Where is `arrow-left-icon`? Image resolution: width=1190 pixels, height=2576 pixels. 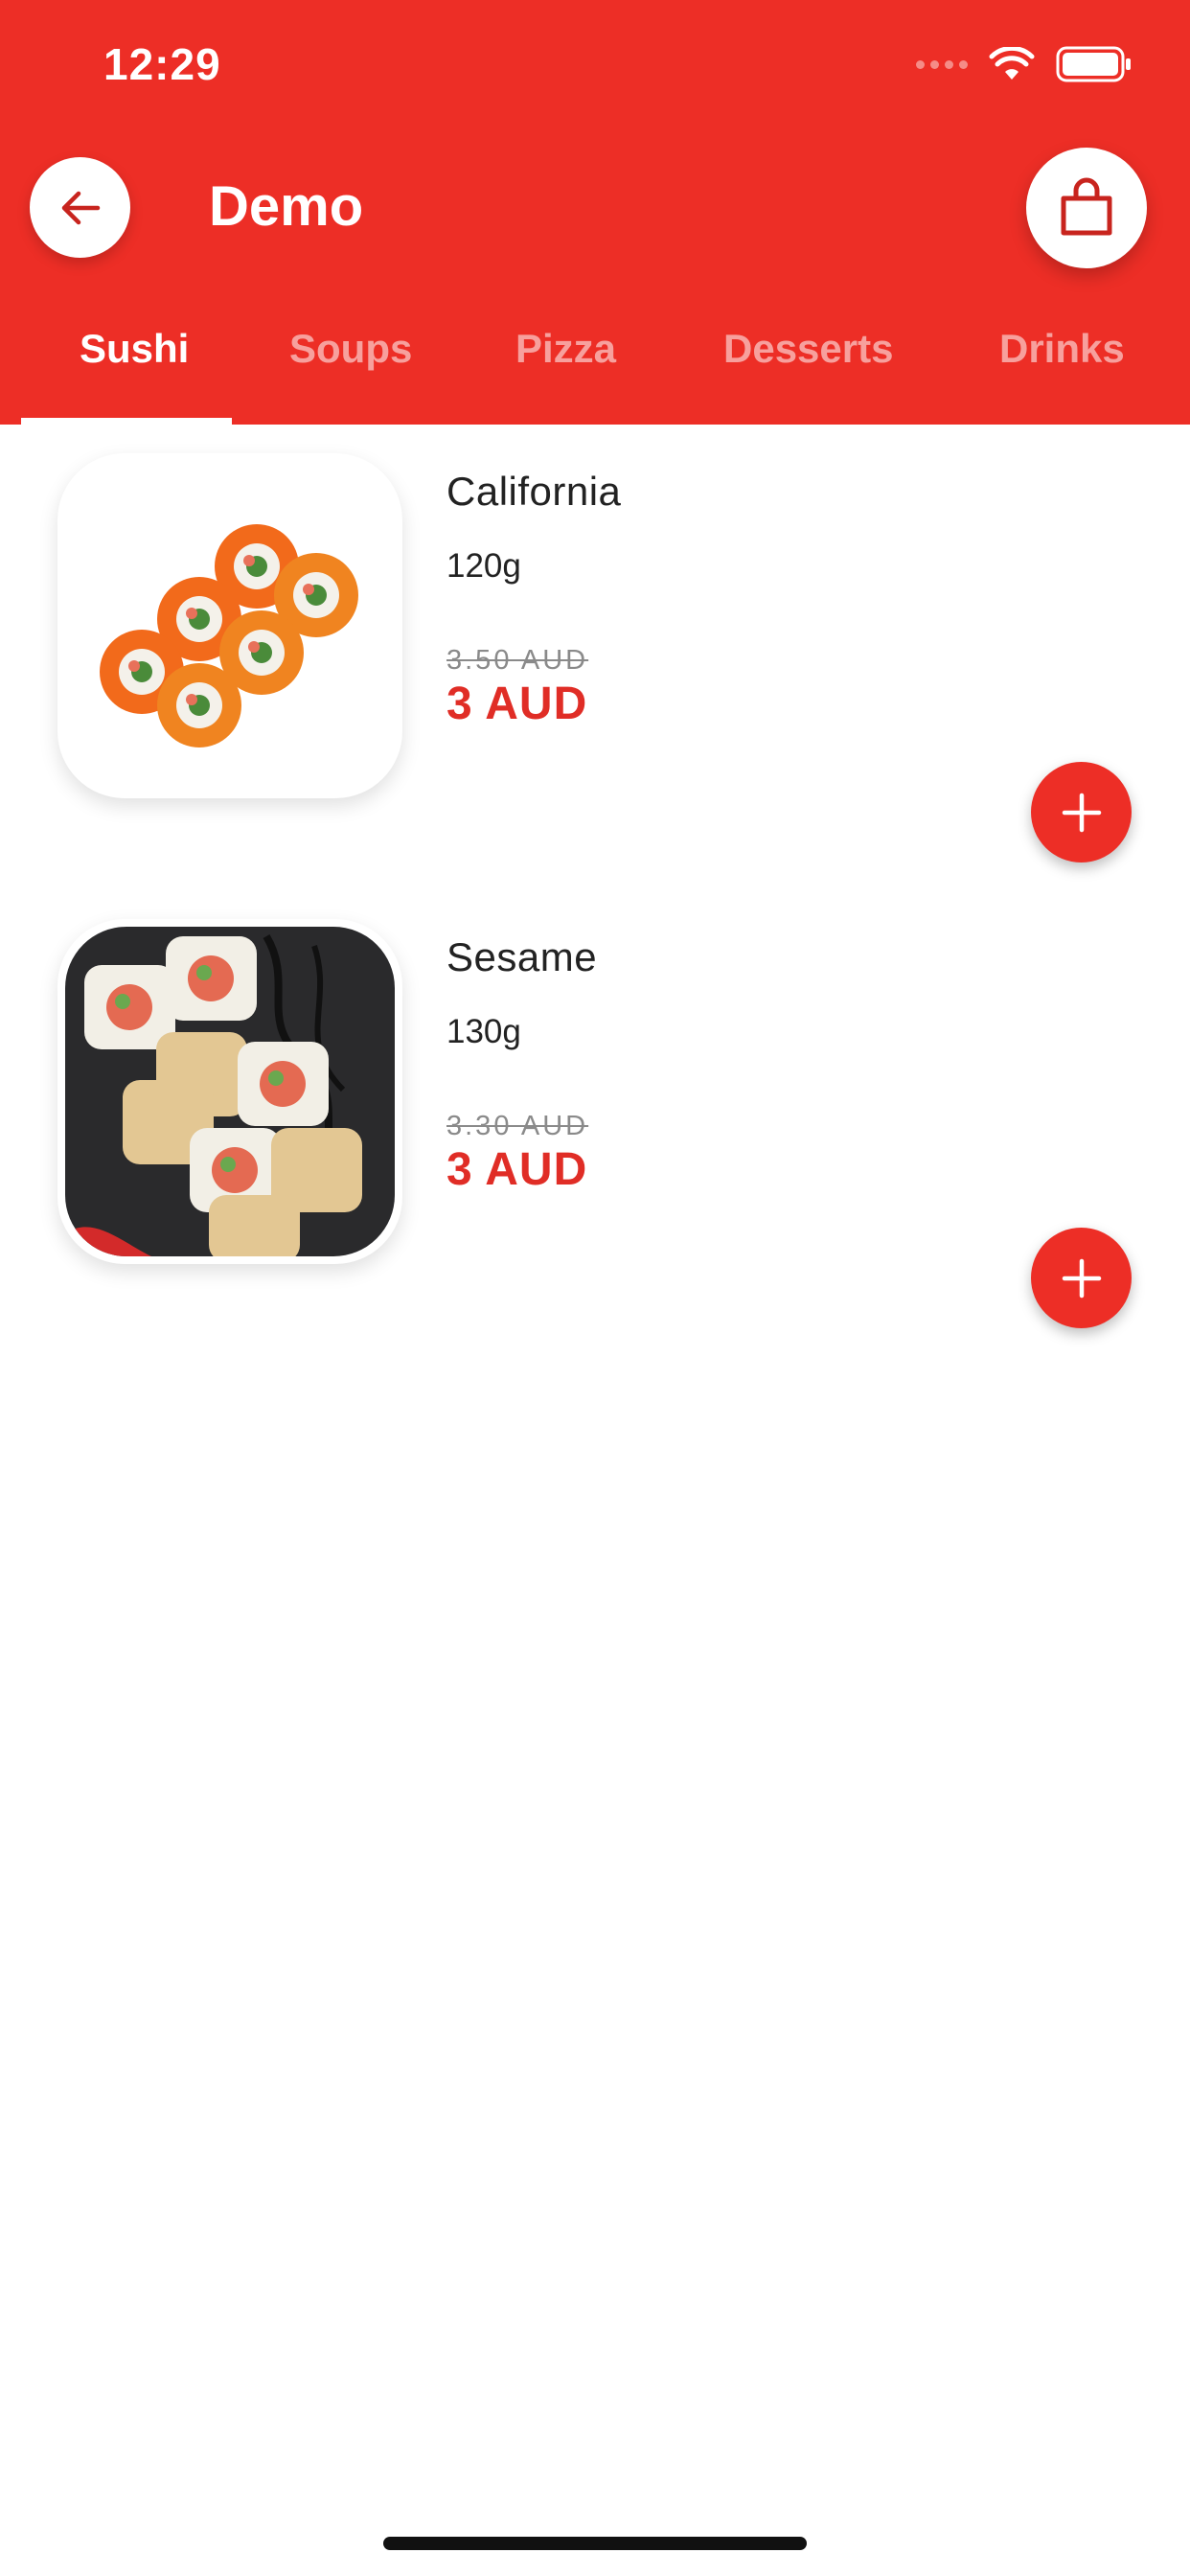 arrow-left-icon is located at coordinates (81, 207).